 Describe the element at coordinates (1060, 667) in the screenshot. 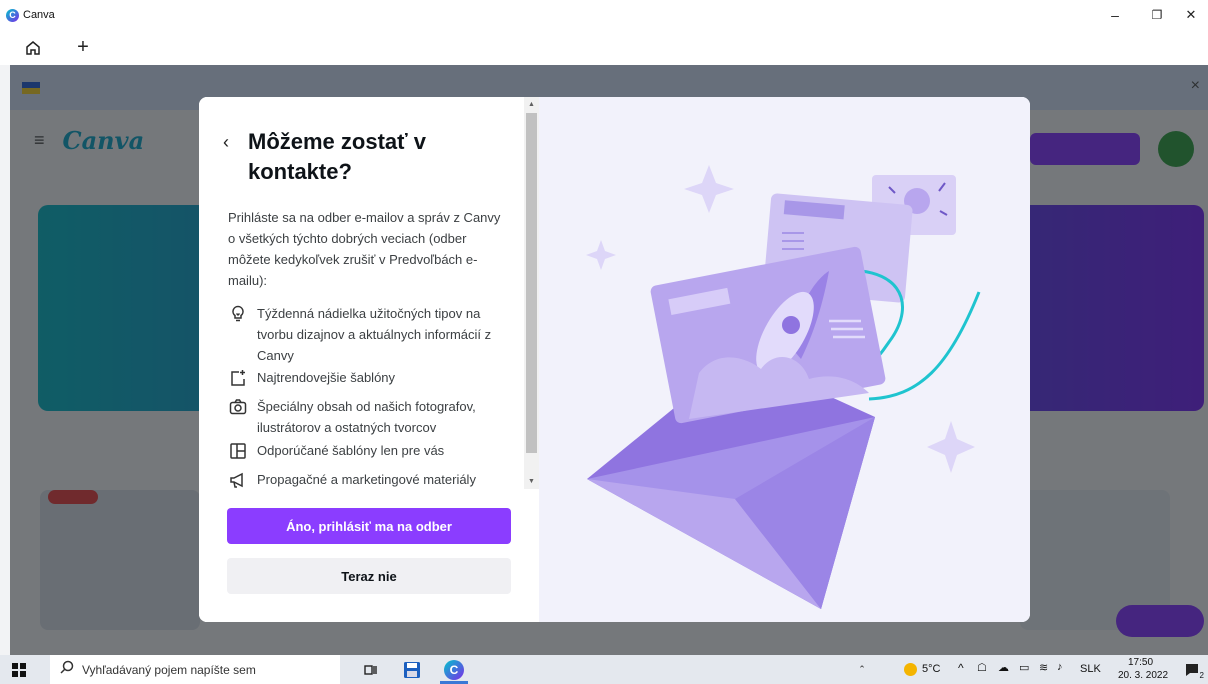

I see `volume-icon: ♪` at that location.